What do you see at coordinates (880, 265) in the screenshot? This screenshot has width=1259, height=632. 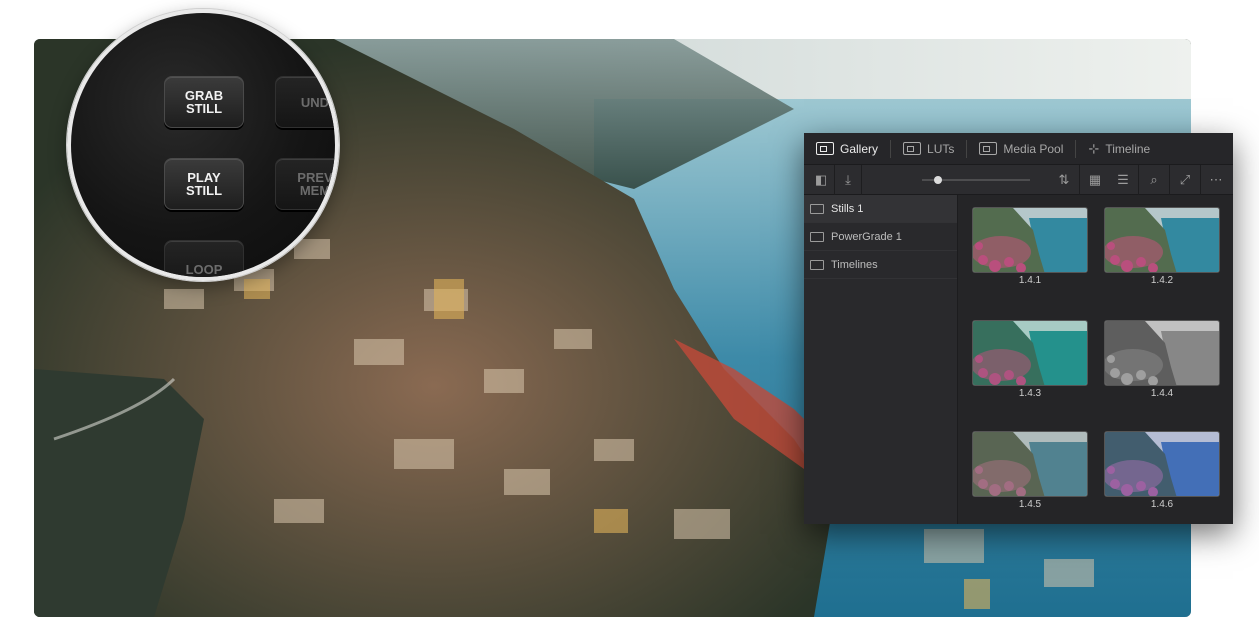 I see `album-timelines: Timelines` at bounding box center [880, 265].